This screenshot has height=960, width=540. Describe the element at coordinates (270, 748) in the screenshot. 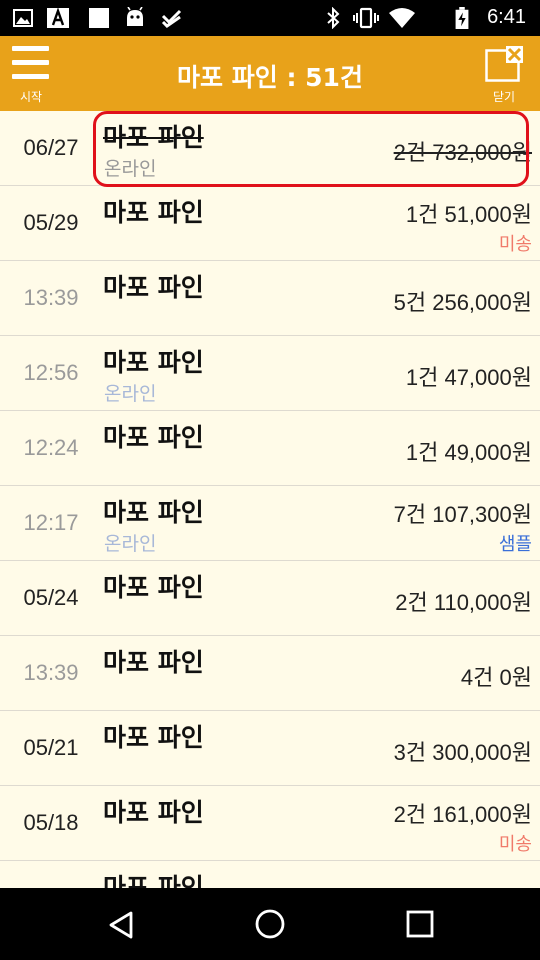

I see `list-item: 05/21 마포 파인 3건 300,000원` at that location.